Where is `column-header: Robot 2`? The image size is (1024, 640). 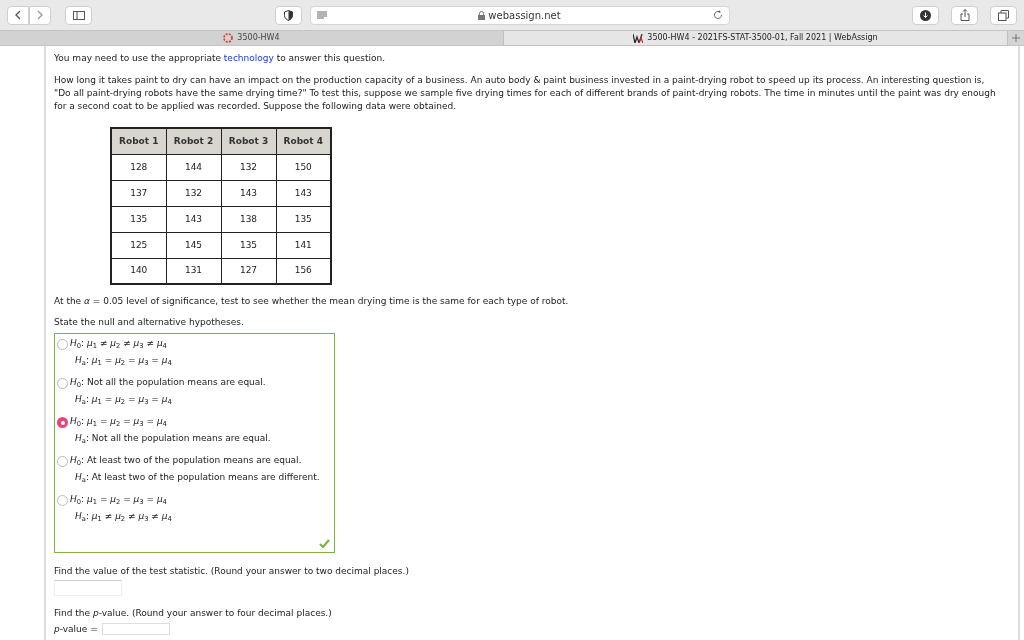 column-header: Robot 2 is located at coordinates (193, 141).